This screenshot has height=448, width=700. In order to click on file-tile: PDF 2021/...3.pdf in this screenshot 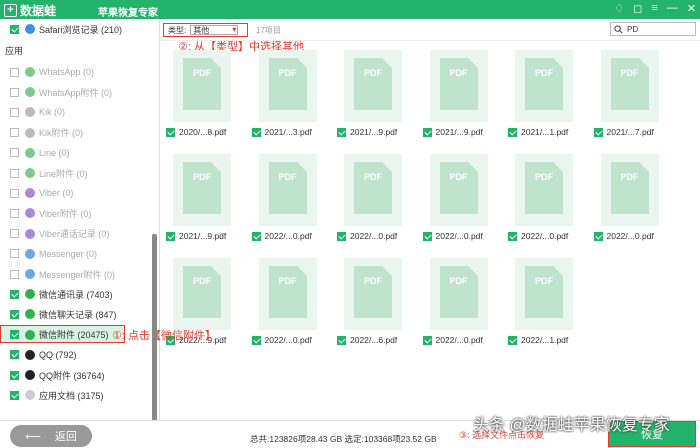, I will do `click(288, 95)`.